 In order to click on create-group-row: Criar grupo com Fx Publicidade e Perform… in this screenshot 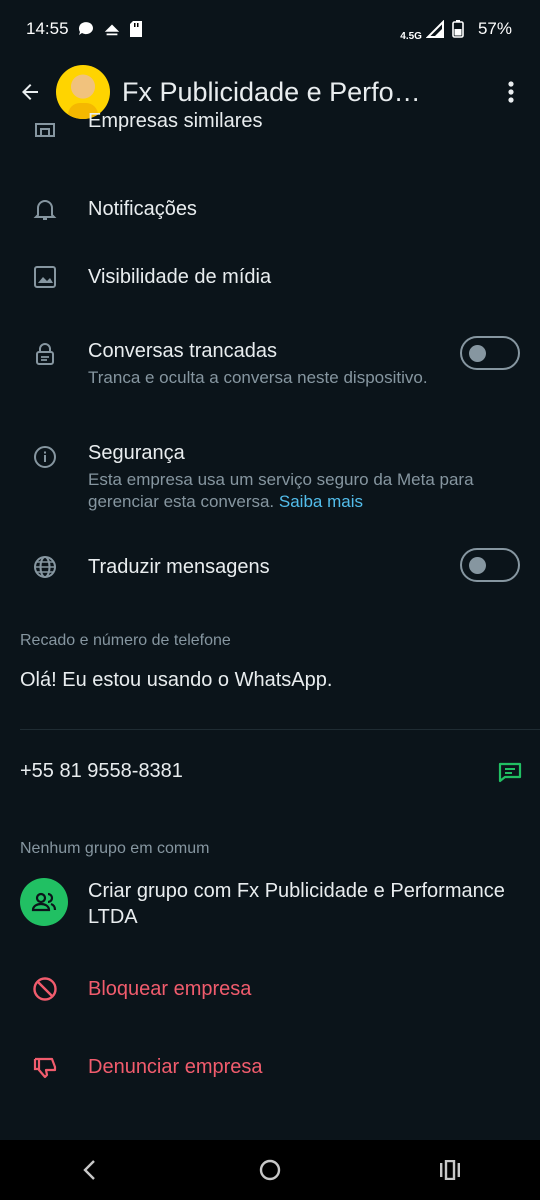, I will do `click(270, 904)`.